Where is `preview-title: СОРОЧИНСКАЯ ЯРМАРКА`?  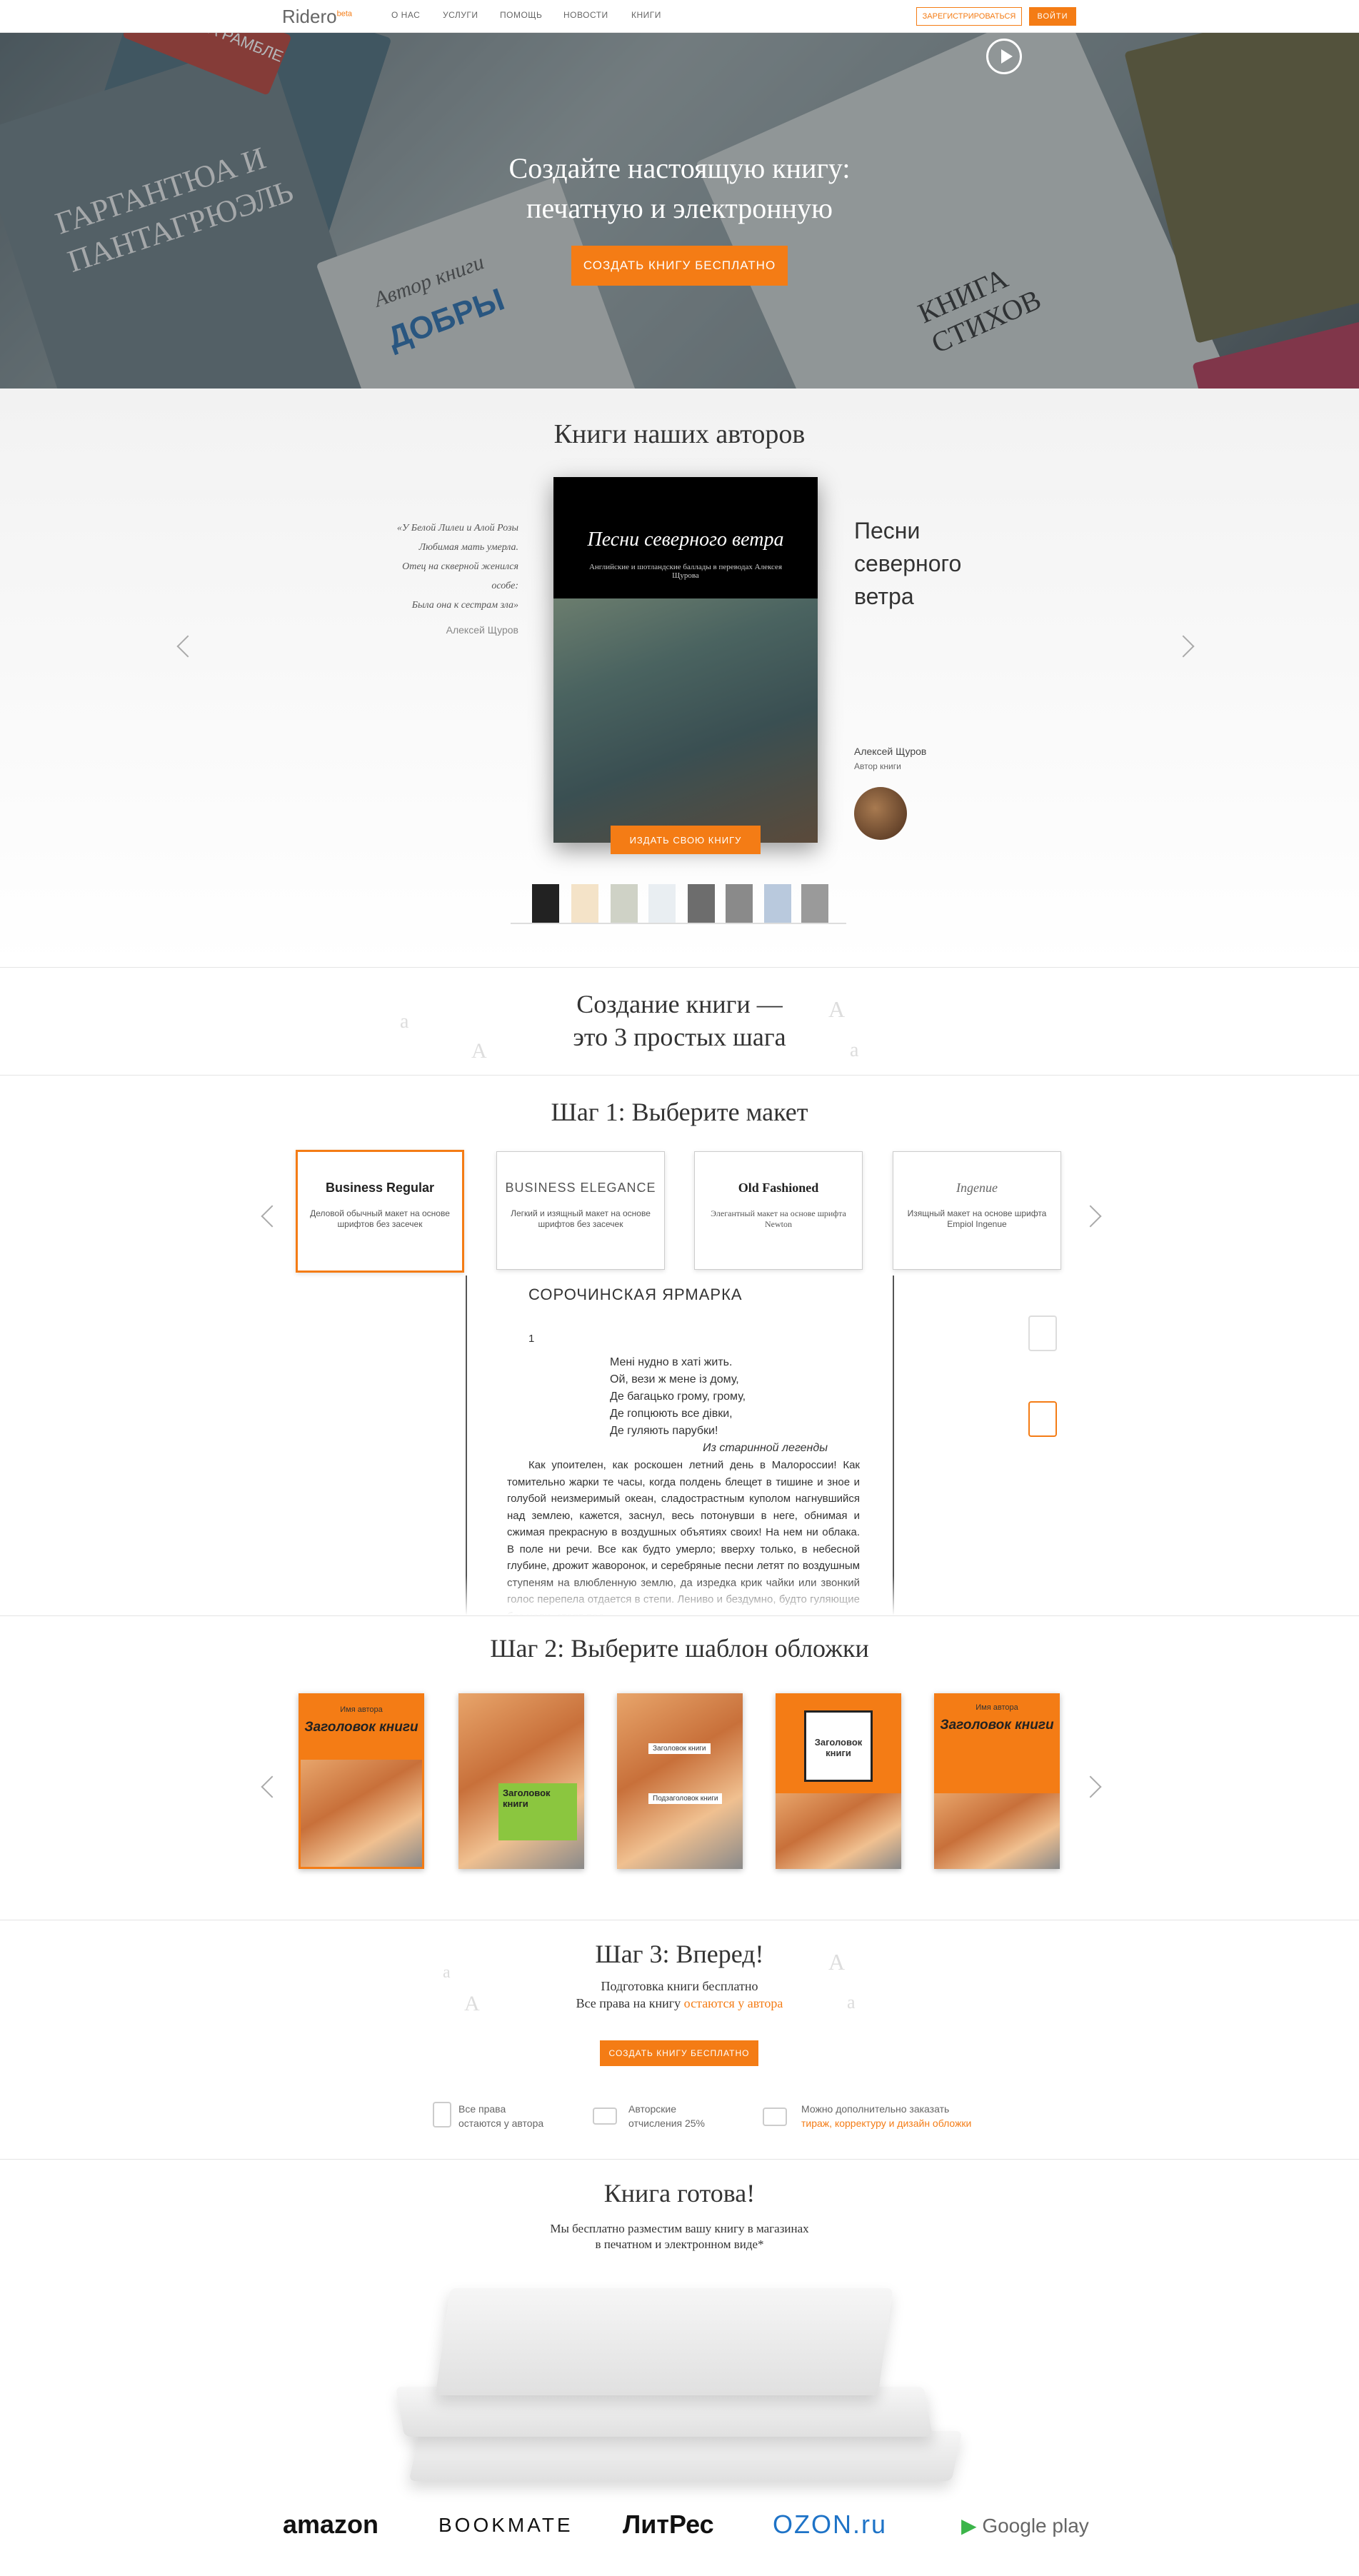
preview-title: СОРОЧИНСКАЯ ЯРМАРКА is located at coordinates (635, 1294).